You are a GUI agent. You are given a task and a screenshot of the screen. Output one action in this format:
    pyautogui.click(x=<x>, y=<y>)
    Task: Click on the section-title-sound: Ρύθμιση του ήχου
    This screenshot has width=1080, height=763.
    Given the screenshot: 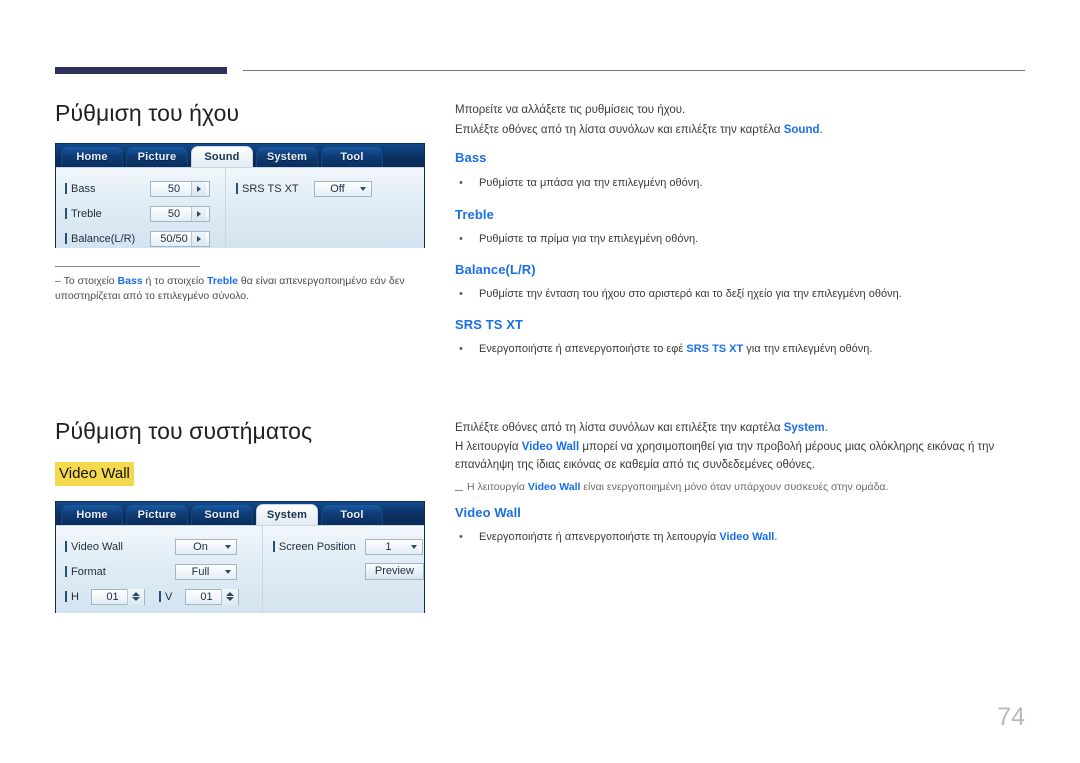 What is the action you would take?
    pyautogui.click(x=147, y=113)
    